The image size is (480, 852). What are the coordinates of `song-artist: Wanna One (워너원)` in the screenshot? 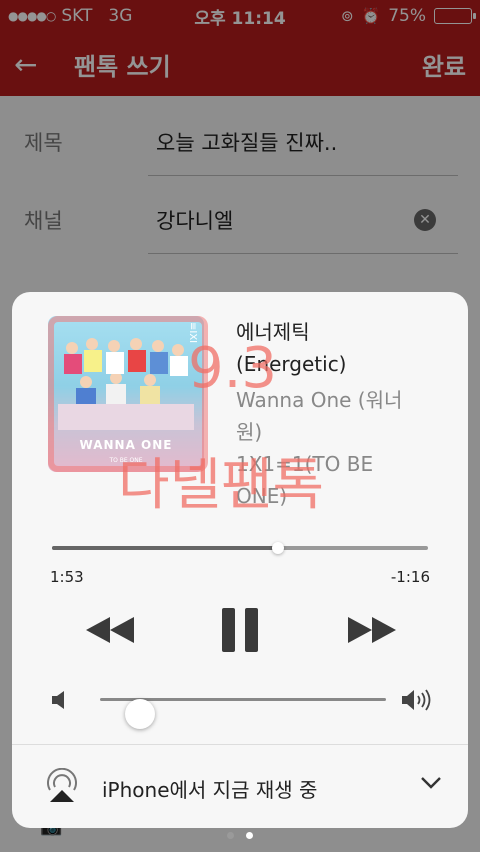 It's located at (319, 416).